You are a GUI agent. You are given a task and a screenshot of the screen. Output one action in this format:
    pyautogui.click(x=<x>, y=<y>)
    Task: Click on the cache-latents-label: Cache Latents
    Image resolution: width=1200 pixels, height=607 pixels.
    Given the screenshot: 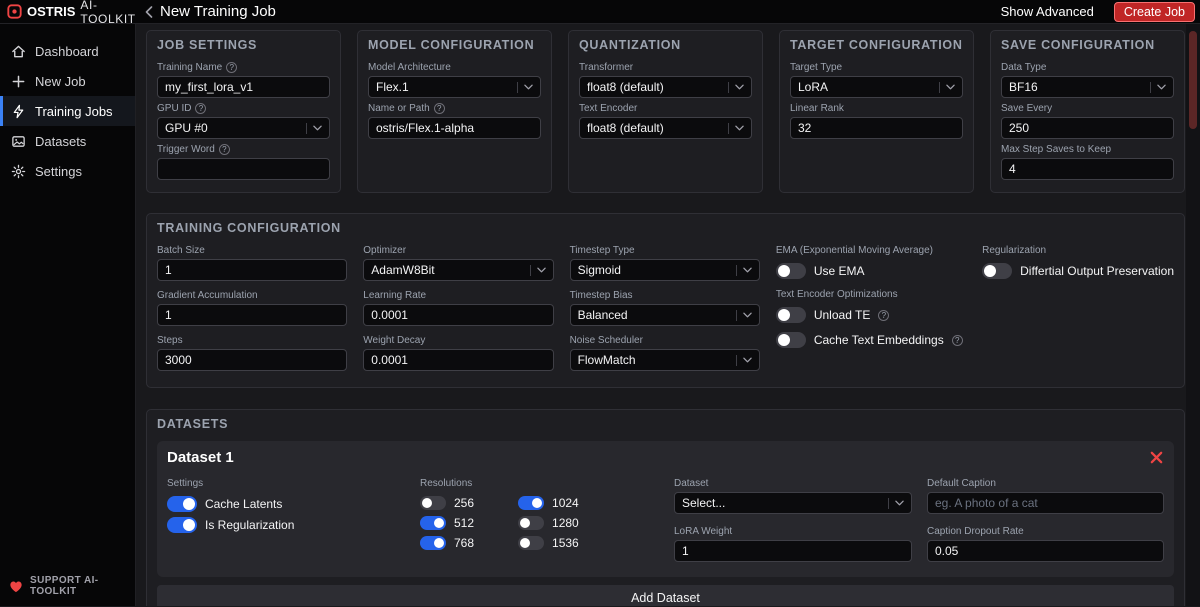 What is the action you would take?
    pyautogui.click(x=244, y=504)
    